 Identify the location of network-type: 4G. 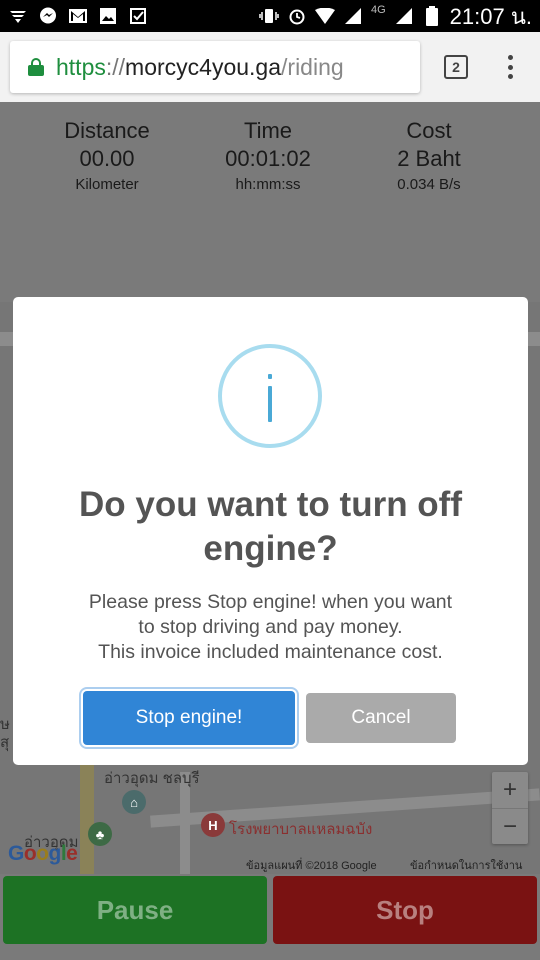
(378, 10).